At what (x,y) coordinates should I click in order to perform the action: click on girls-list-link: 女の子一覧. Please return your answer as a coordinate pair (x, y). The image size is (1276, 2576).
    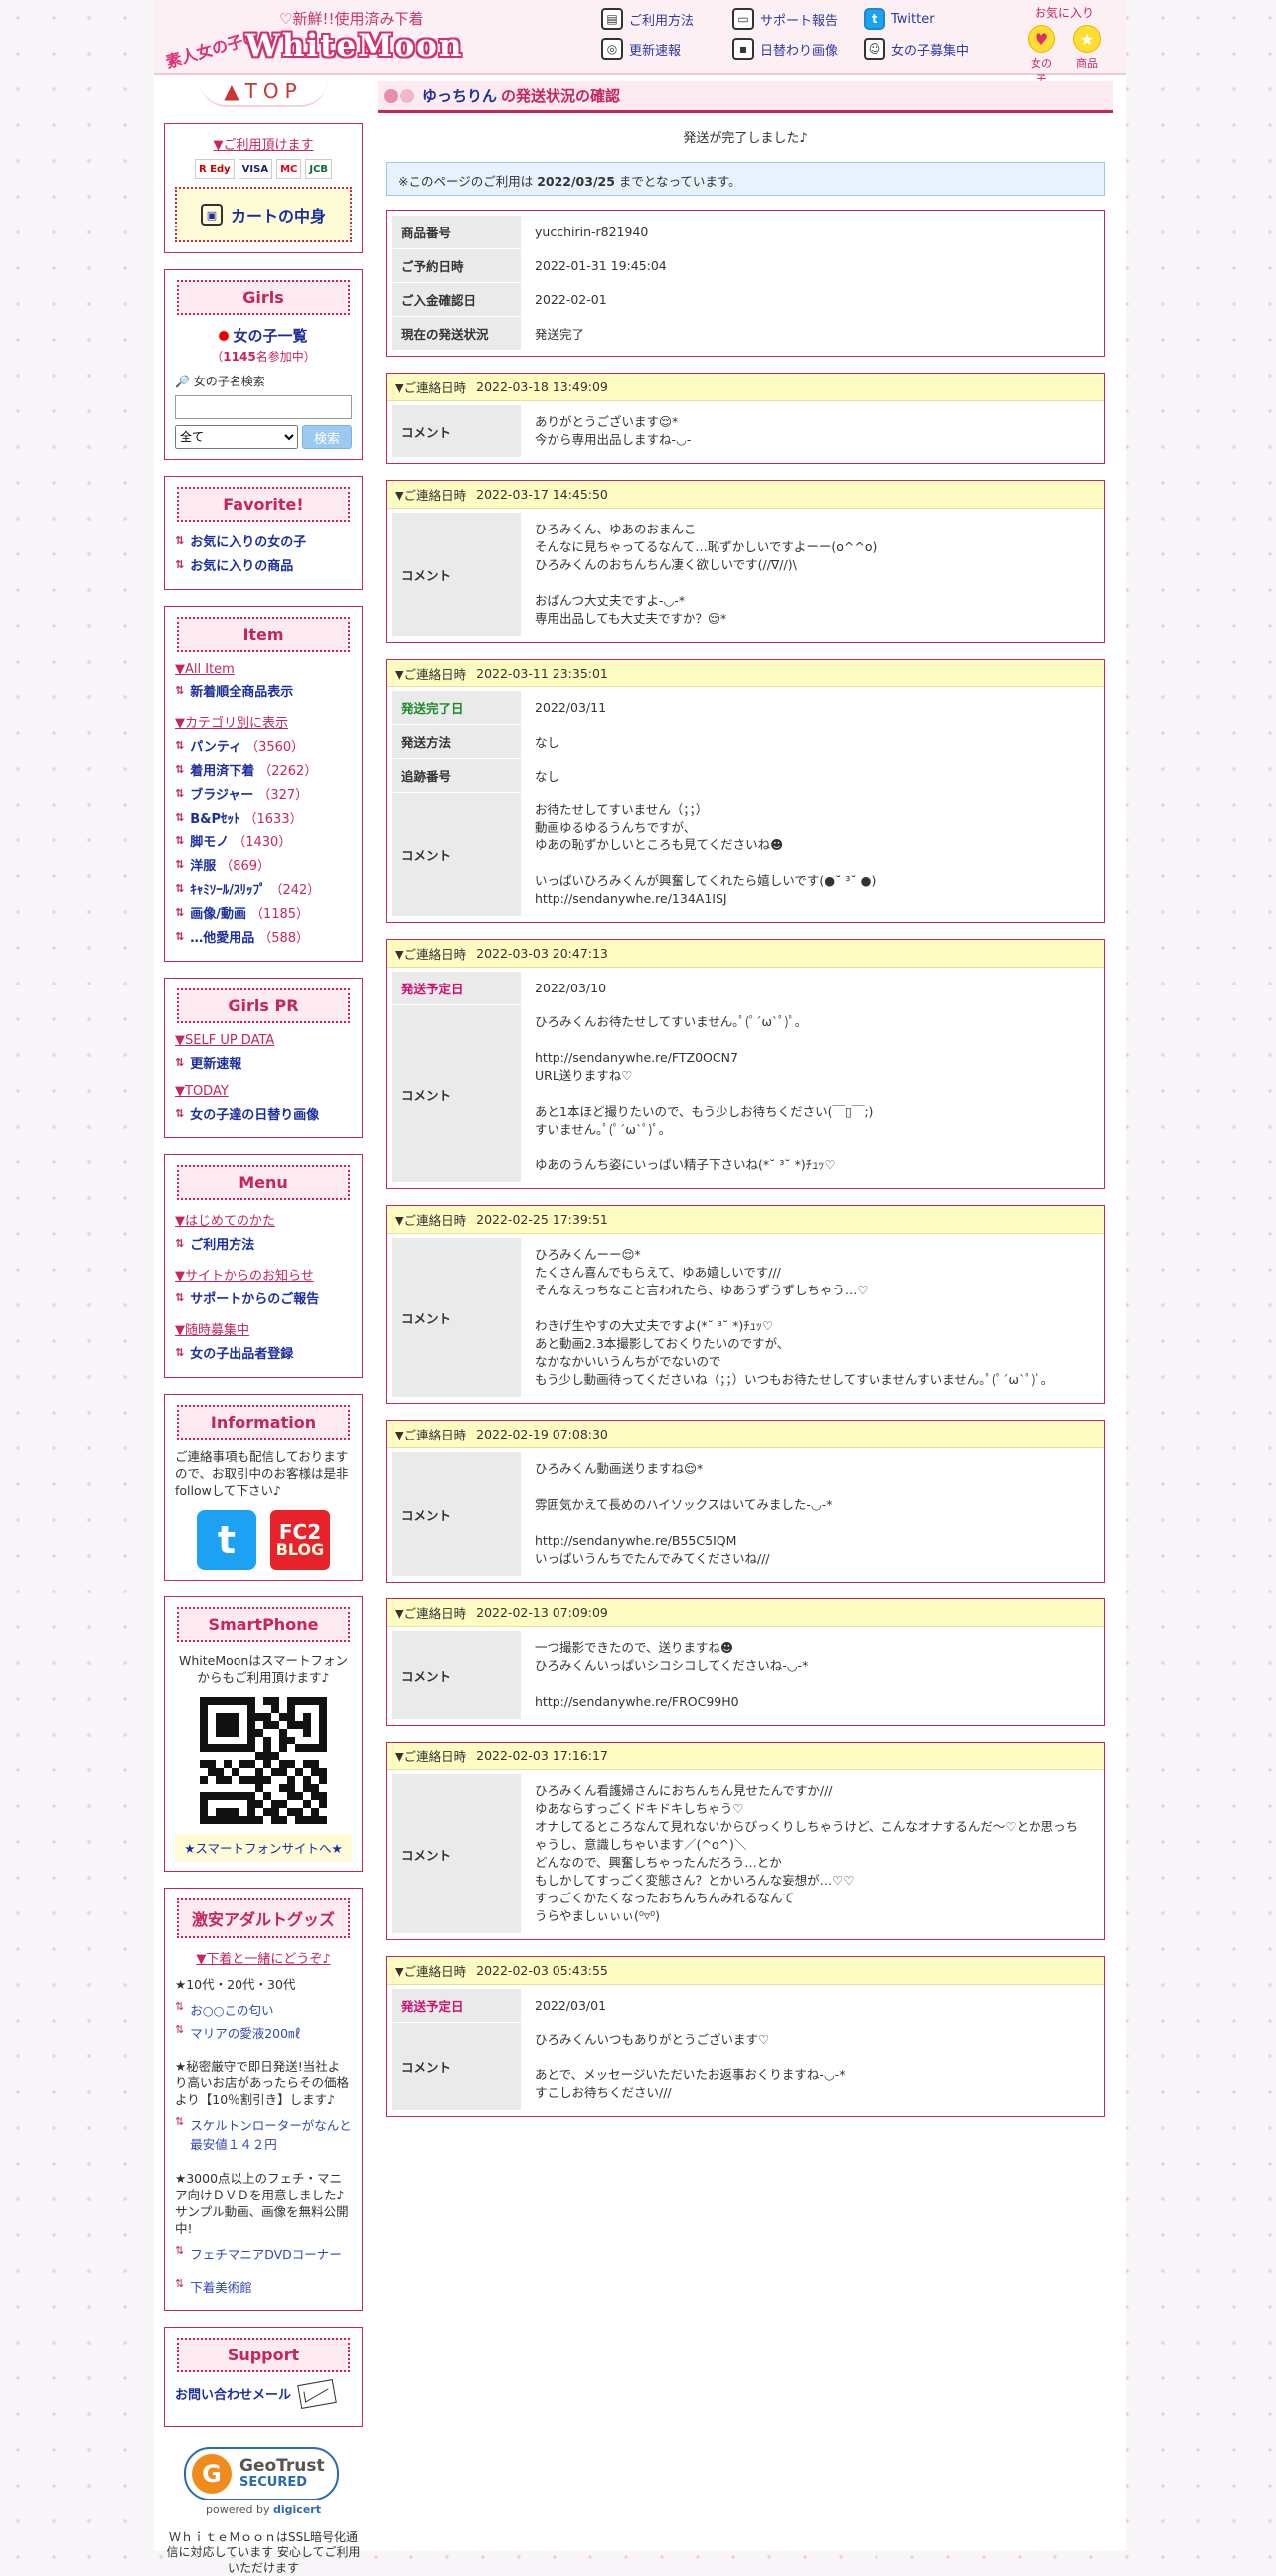
    Looking at the image, I should click on (263, 335).